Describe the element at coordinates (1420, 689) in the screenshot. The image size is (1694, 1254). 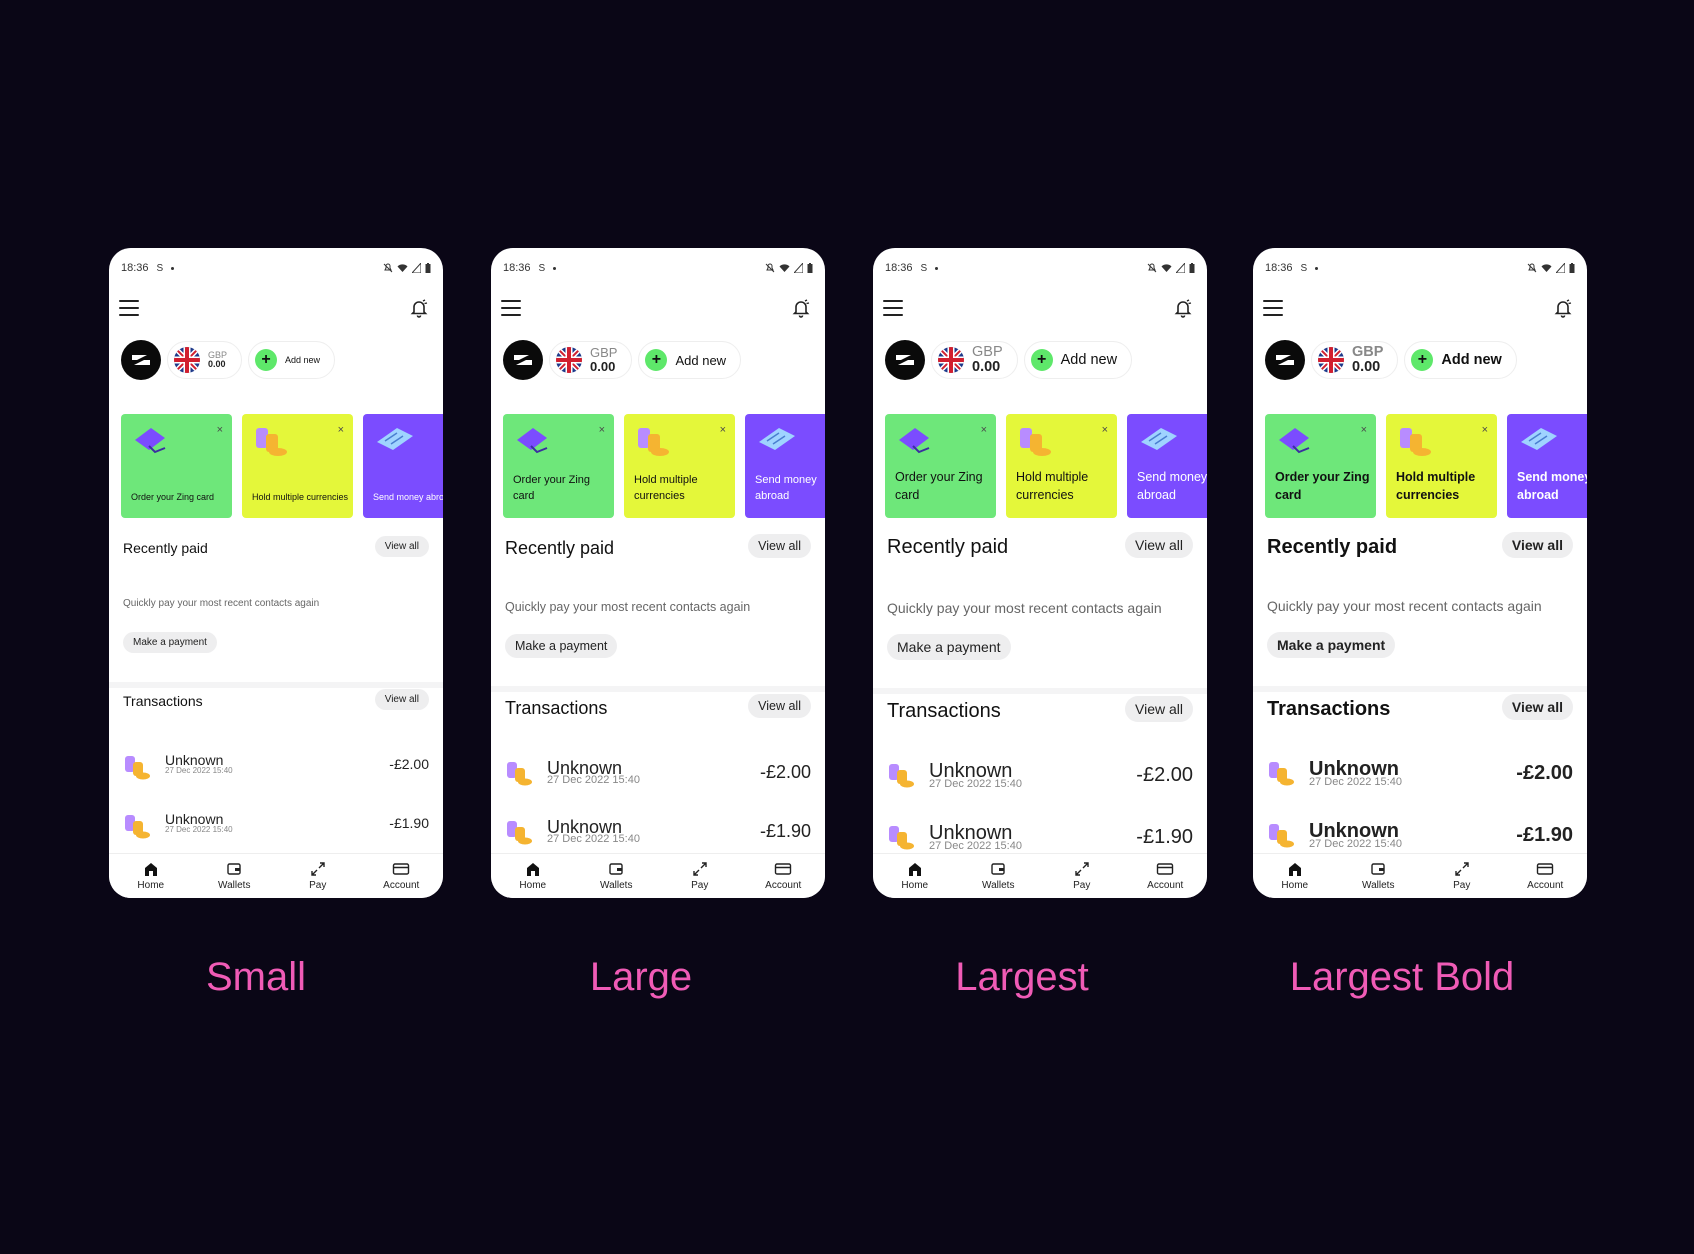
I see `section-divider` at that location.